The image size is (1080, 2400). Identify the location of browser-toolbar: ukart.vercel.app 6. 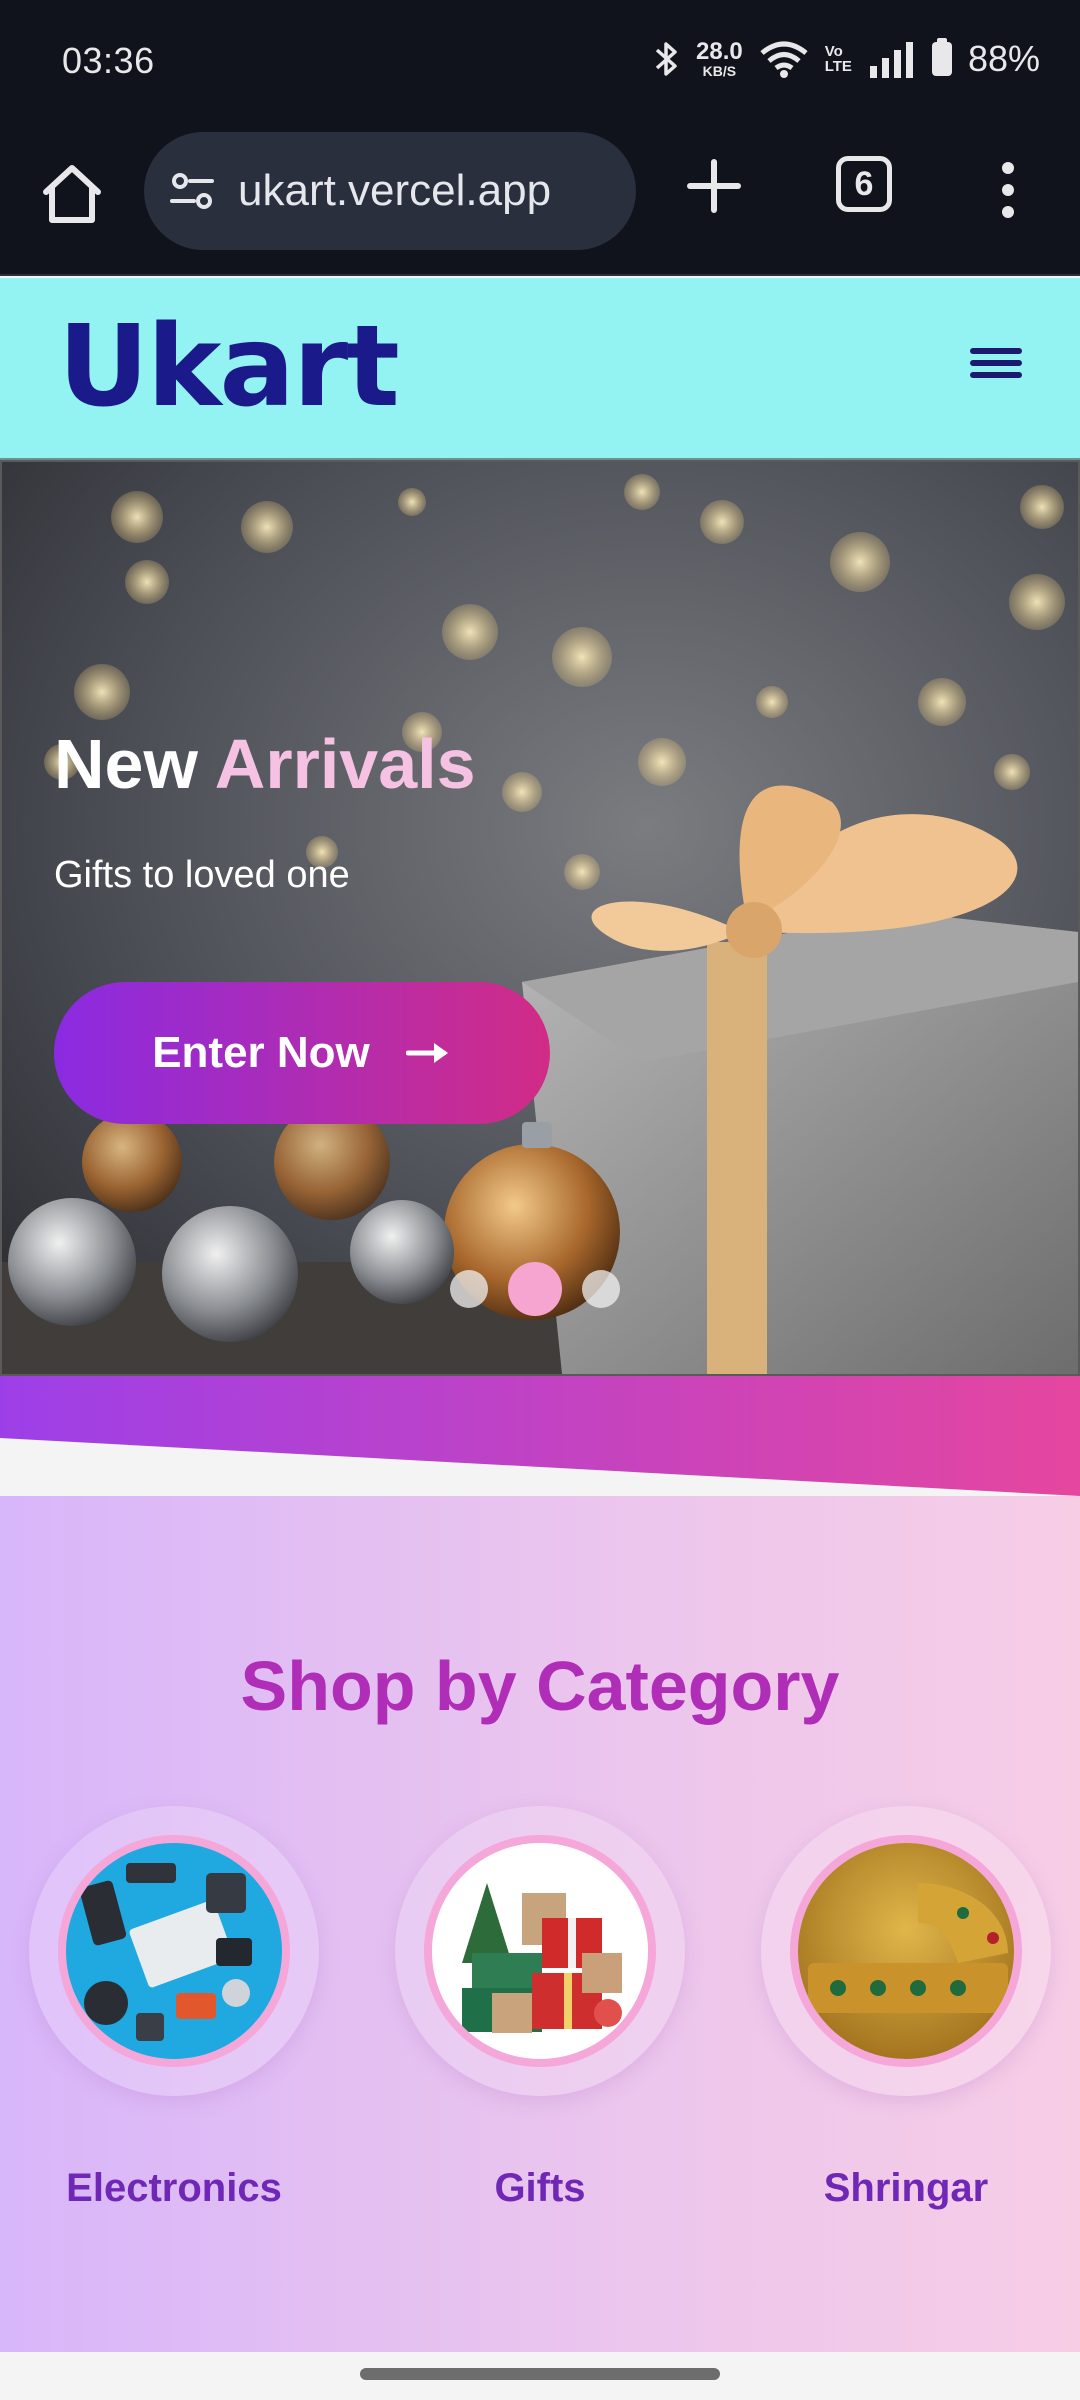
(540, 198).